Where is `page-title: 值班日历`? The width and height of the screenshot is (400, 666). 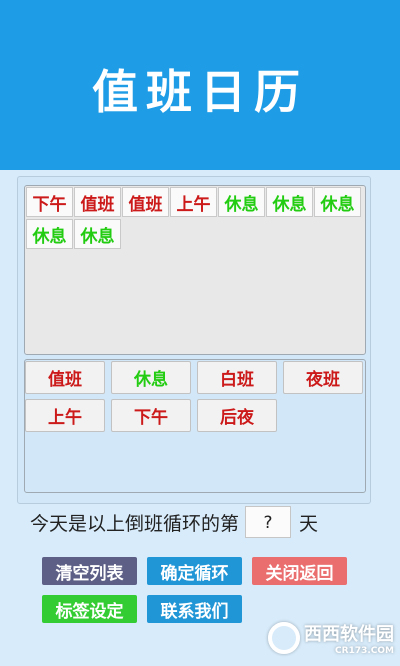 page-title: 值班日历 is located at coordinates (200, 92).